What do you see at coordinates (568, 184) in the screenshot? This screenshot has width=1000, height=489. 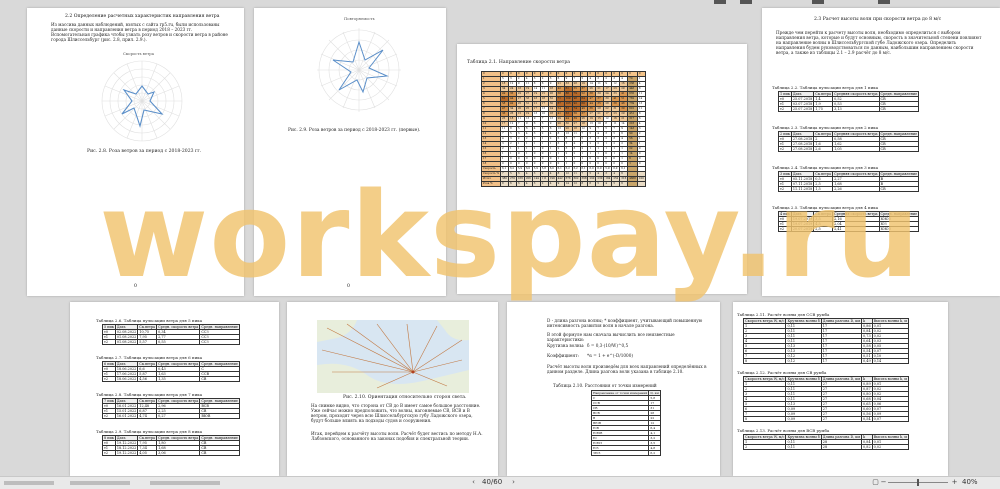 I see `table-cell: 14` at bounding box center [568, 184].